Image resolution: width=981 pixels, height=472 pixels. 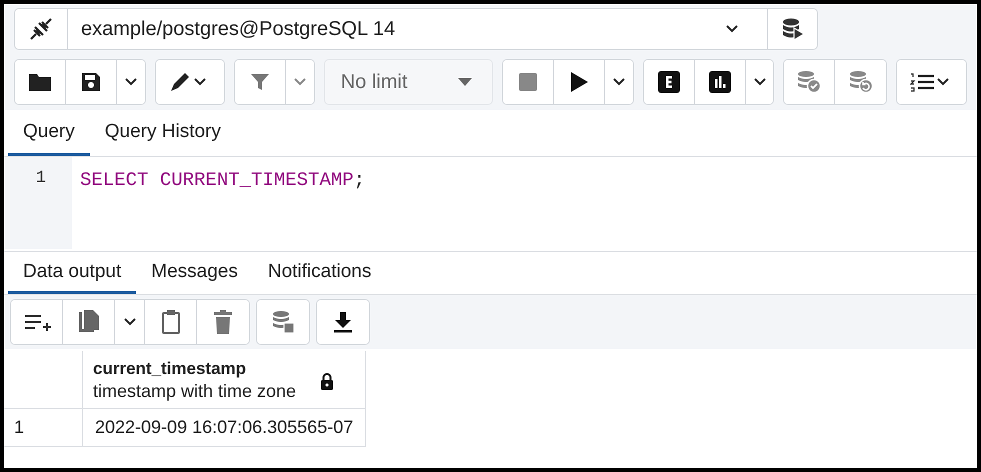 I want to click on stop-icon, so click(x=528, y=82).